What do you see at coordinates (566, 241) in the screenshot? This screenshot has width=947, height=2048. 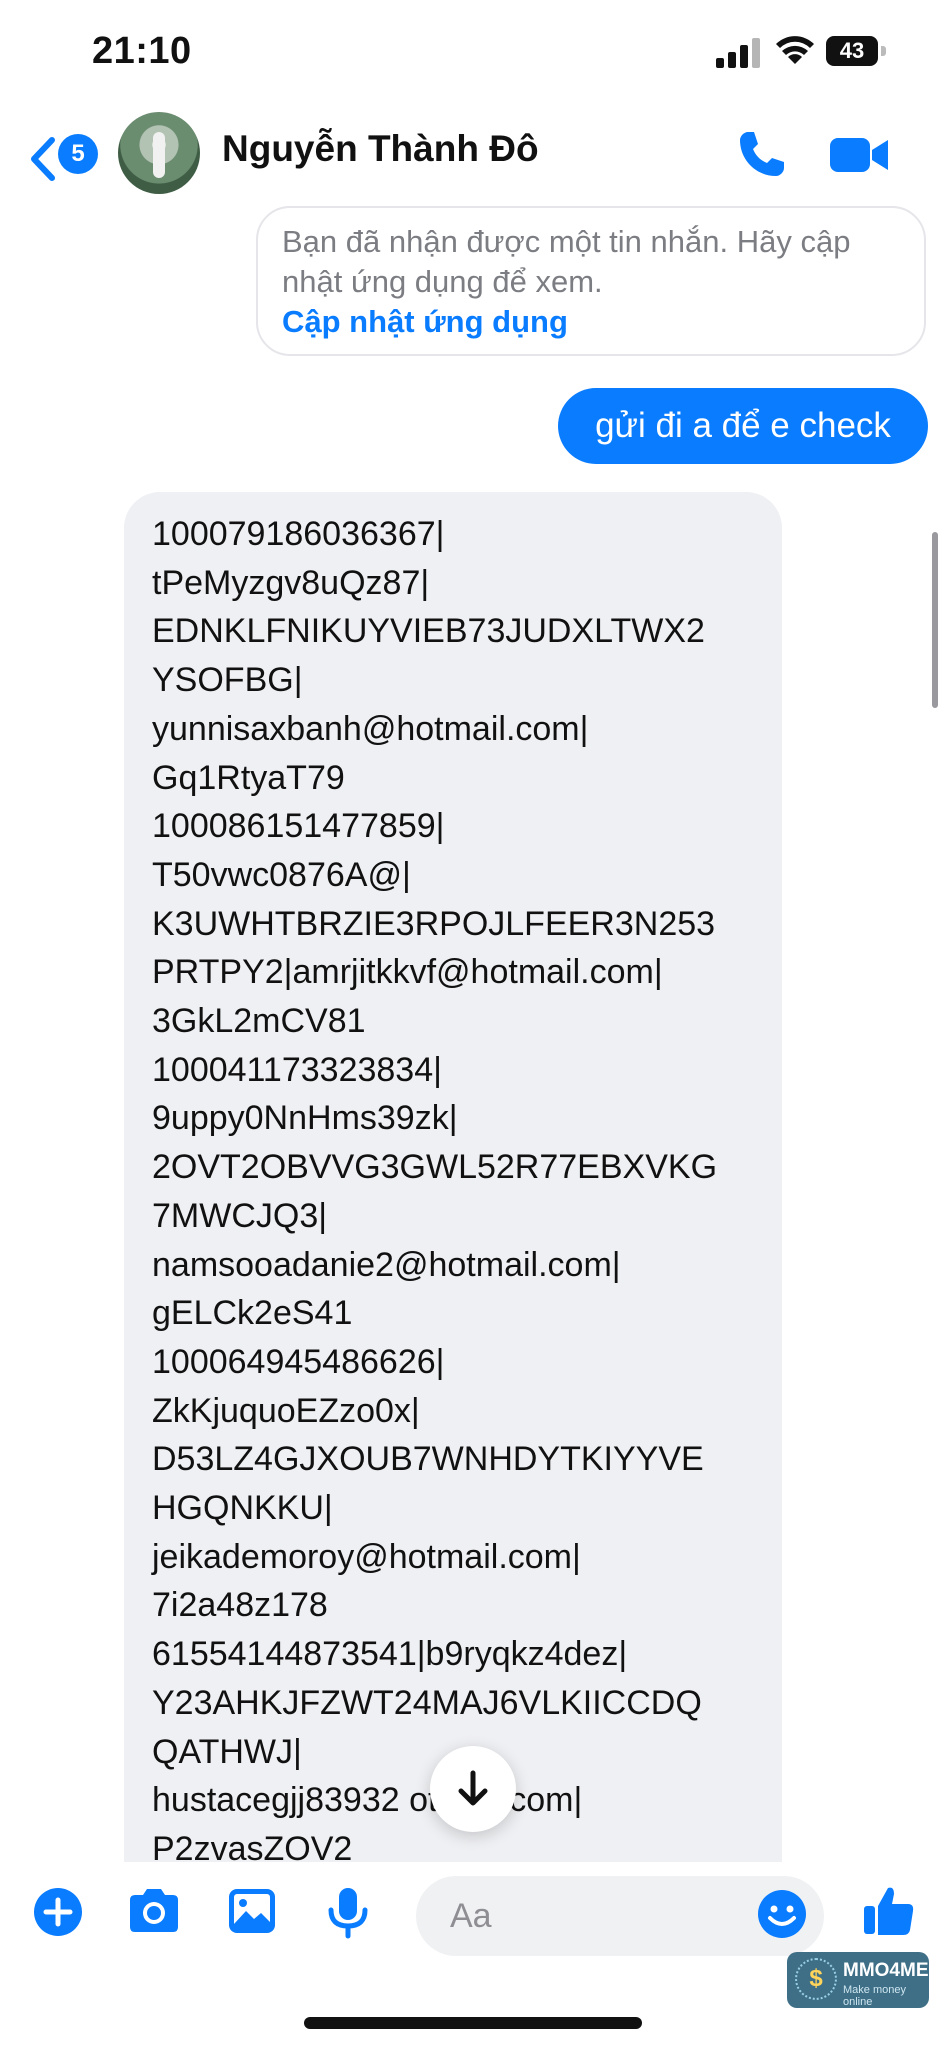 I see `notice-text-line1: Bạn đã nhận được một tin nhắn. Hãy cập` at bounding box center [566, 241].